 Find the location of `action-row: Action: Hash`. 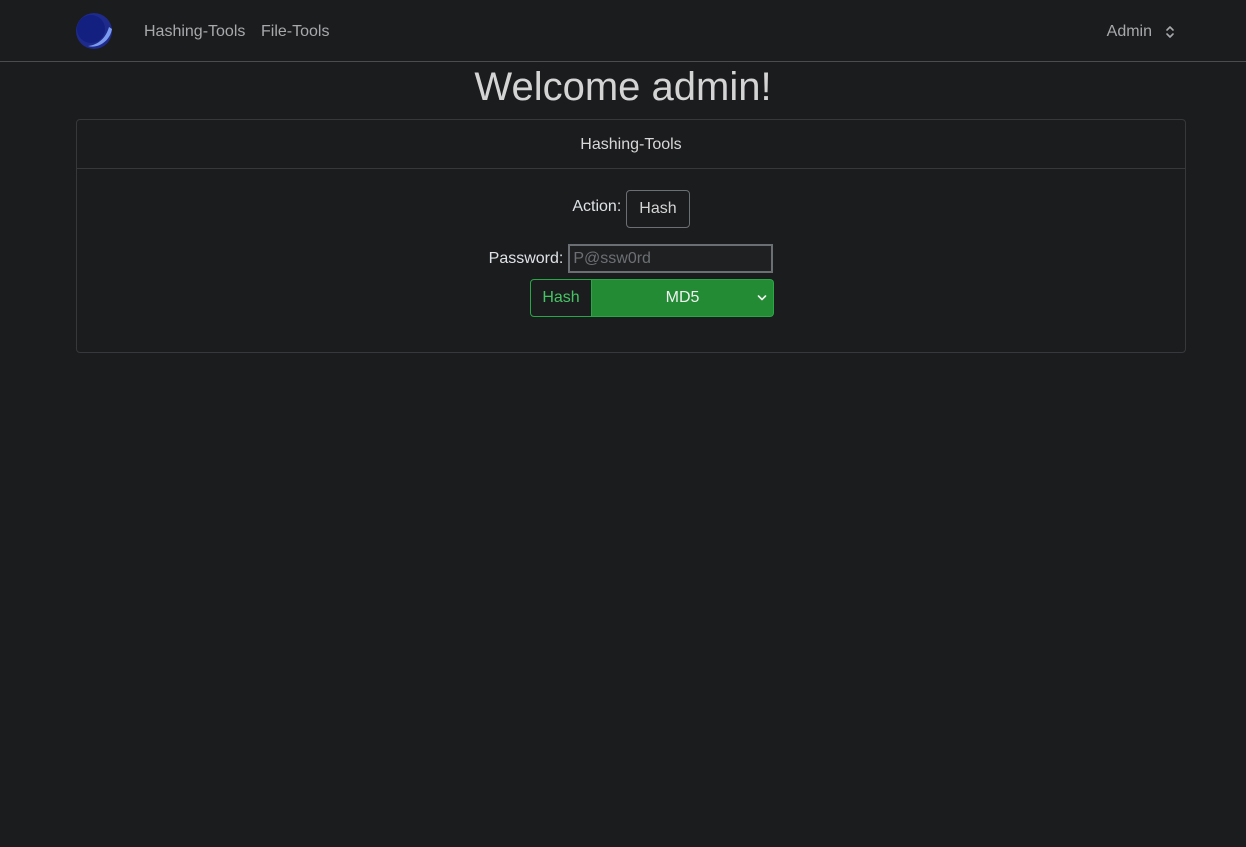

action-row: Action: Hash is located at coordinates (631, 209).